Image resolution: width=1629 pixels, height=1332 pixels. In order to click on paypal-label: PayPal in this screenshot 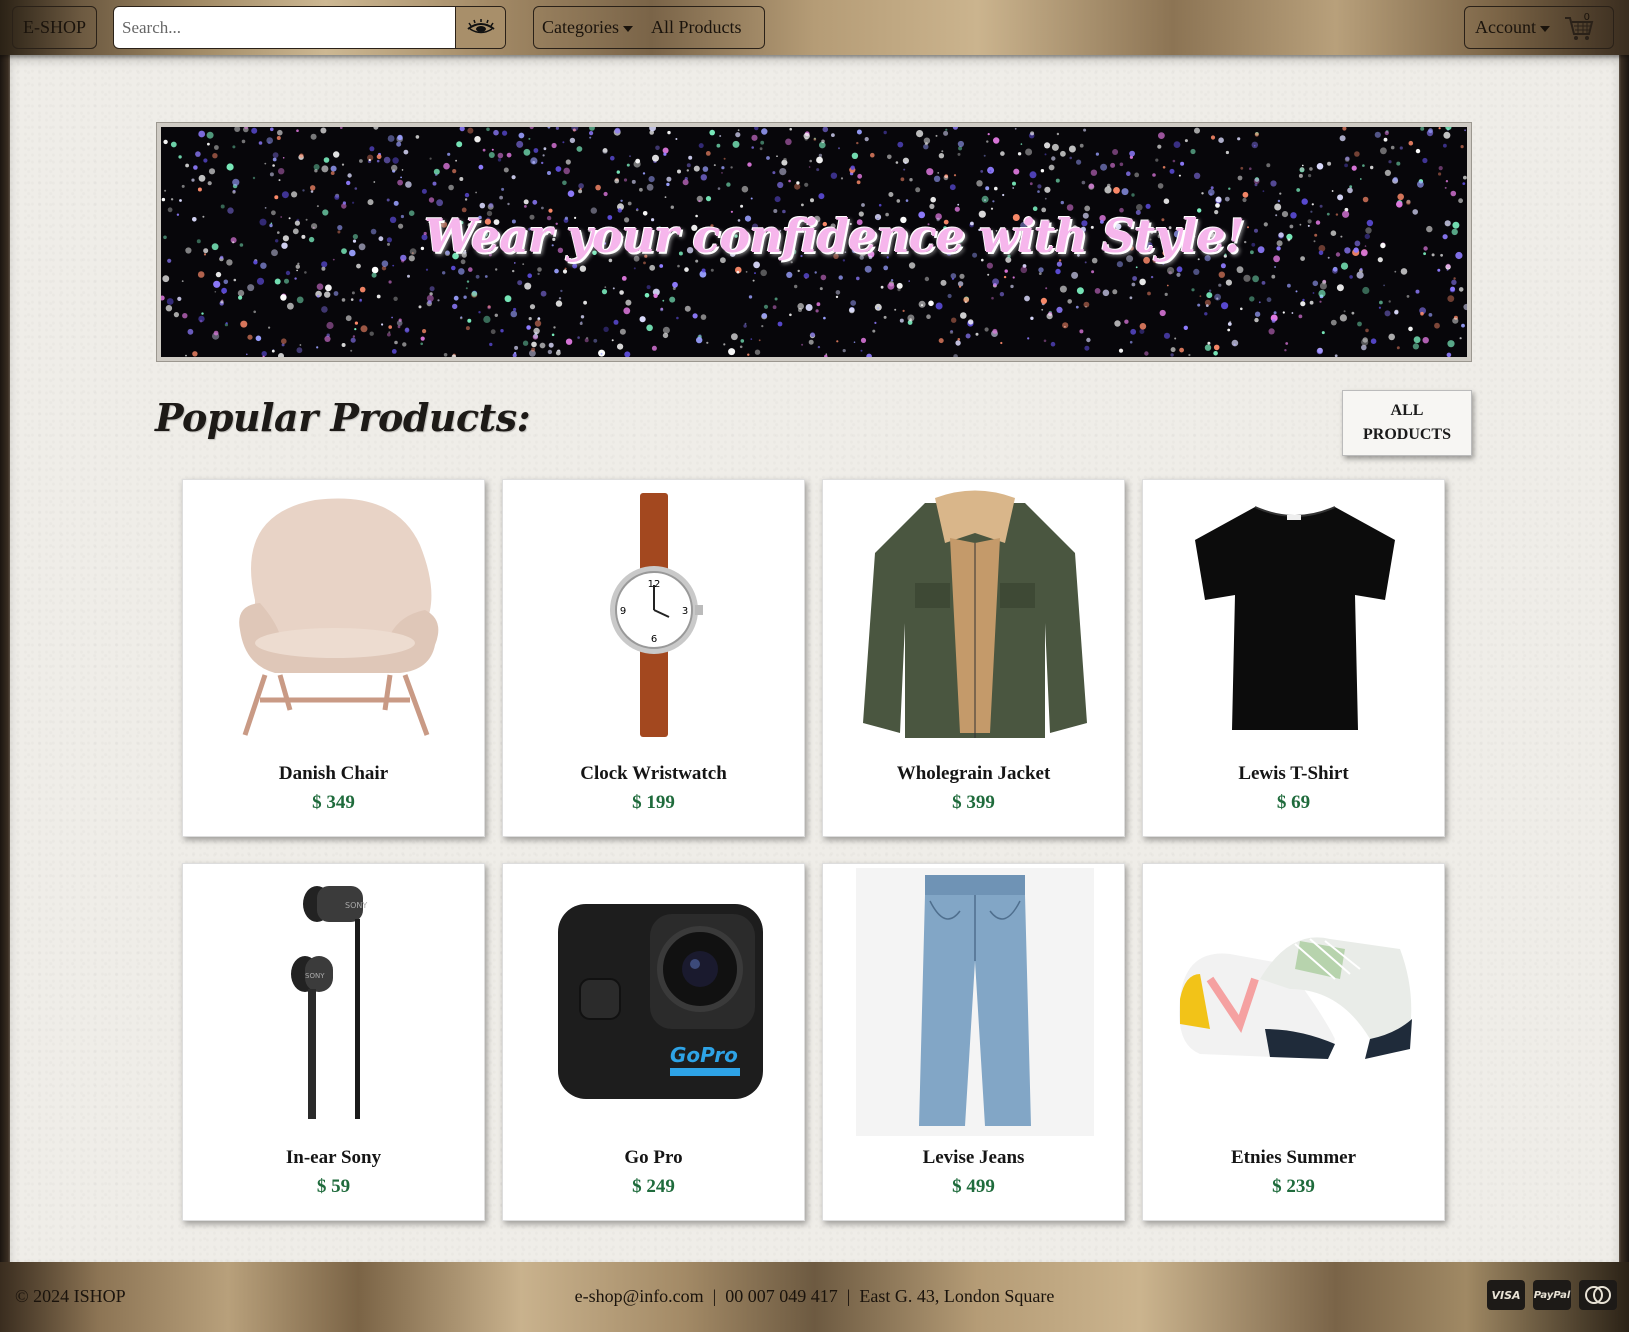, I will do `click(1552, 1295)`.